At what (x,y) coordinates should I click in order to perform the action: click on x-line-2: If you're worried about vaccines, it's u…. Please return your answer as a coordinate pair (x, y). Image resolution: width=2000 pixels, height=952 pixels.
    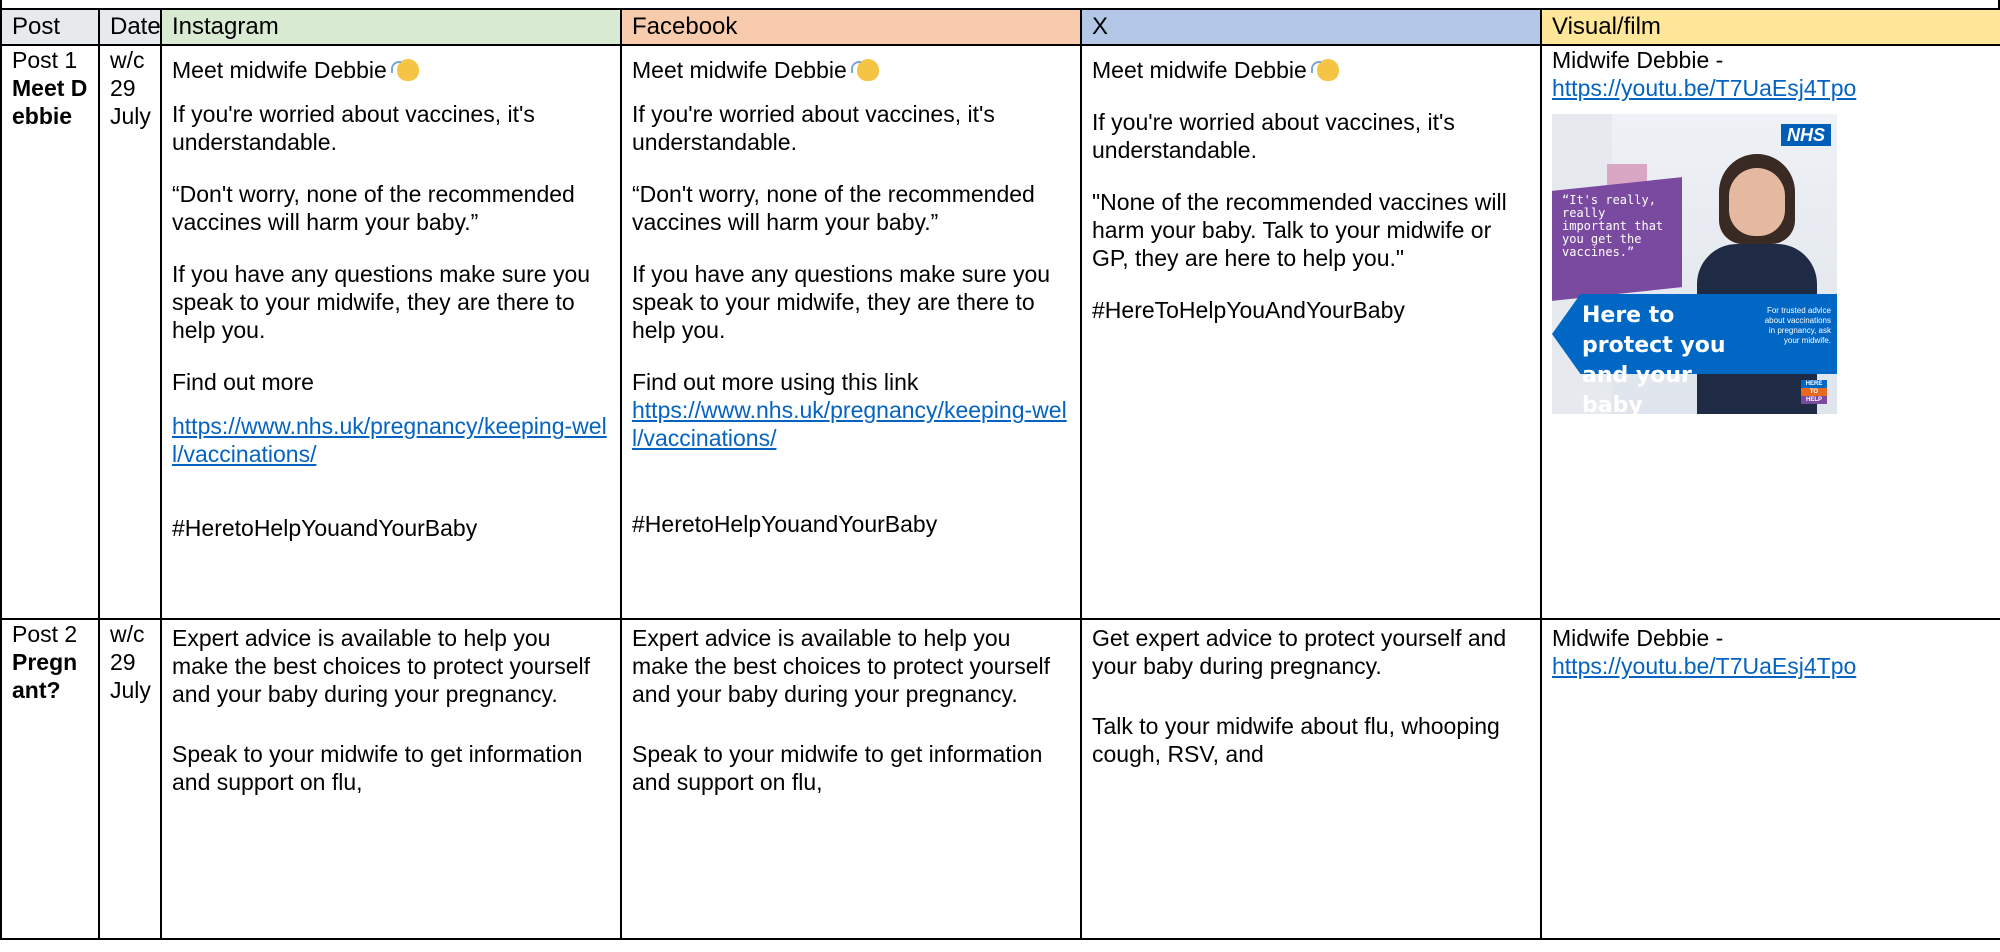
    Looking at the image, I should click on (1273, 136).